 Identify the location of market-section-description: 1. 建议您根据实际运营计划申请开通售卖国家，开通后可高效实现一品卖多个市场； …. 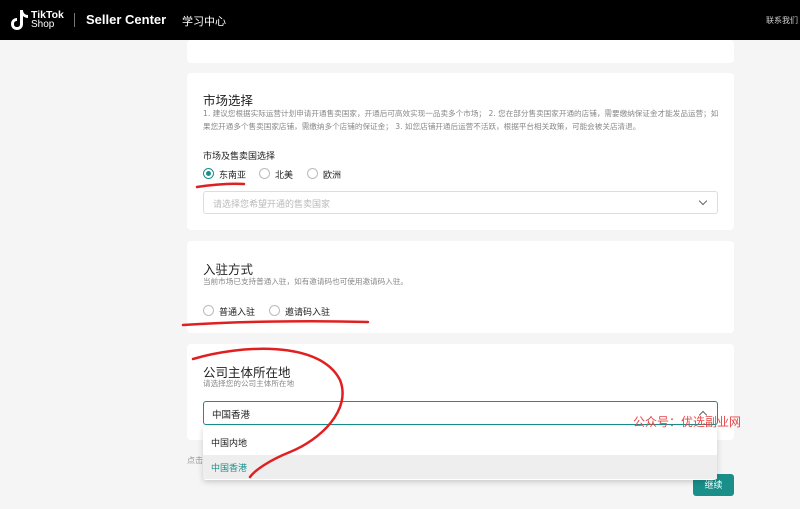
(461, 120).